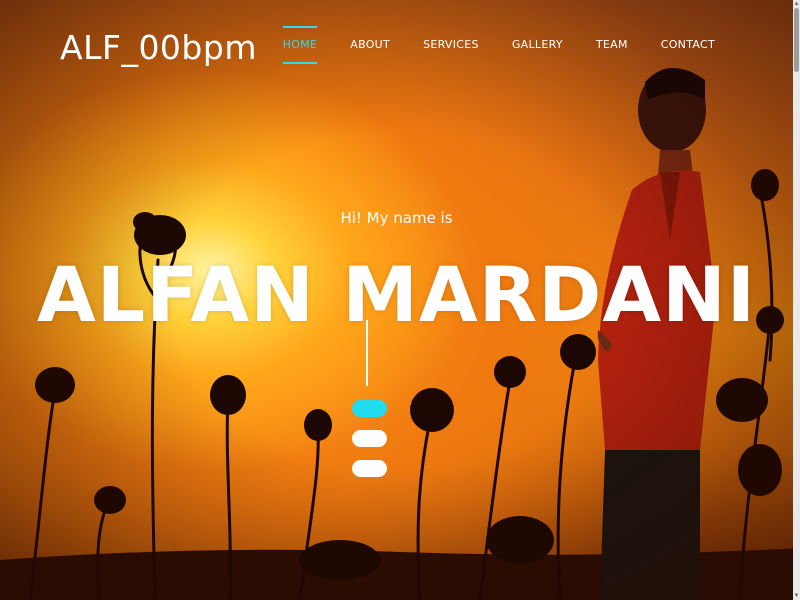  I want to click on nav-contact: CONTACT, so click(688, 44).